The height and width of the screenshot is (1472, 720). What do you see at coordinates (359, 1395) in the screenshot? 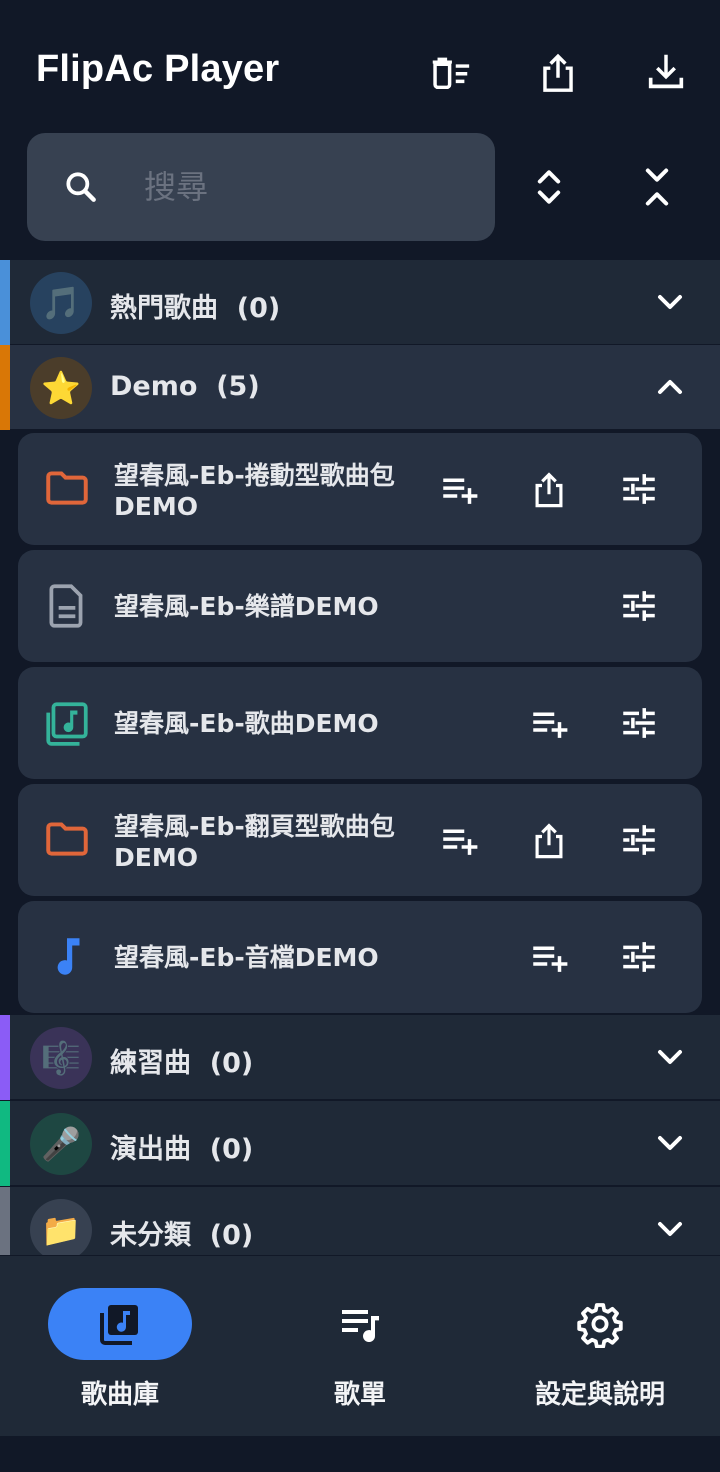
I see `nav-label: 歌單` at bounding box center [359, 1395].